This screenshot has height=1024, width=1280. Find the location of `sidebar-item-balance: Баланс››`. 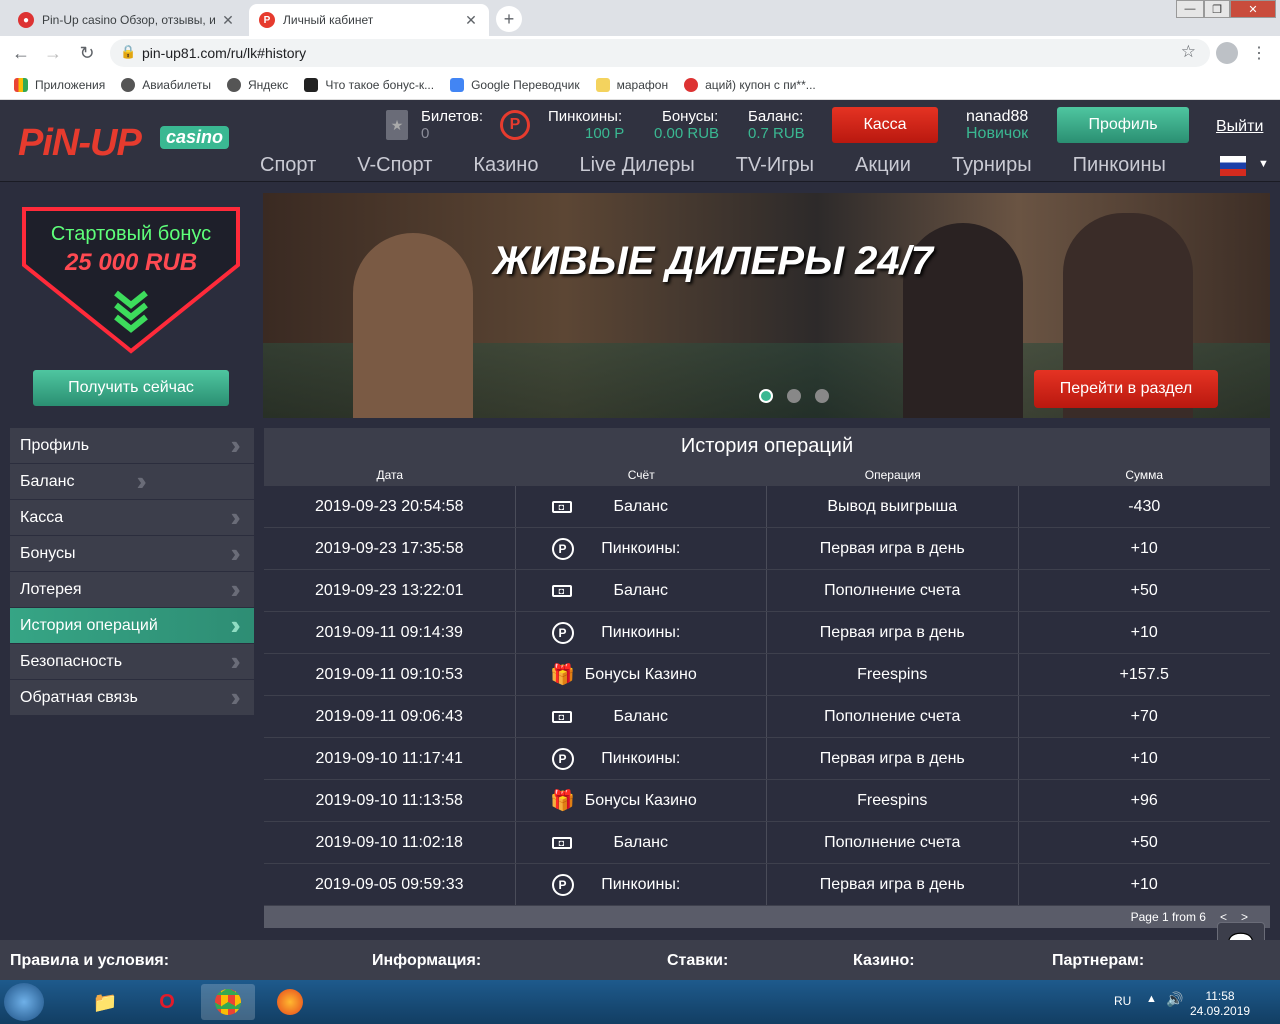

sidebar-item-balance: Баланс›› is located at coordinates (132, 482).